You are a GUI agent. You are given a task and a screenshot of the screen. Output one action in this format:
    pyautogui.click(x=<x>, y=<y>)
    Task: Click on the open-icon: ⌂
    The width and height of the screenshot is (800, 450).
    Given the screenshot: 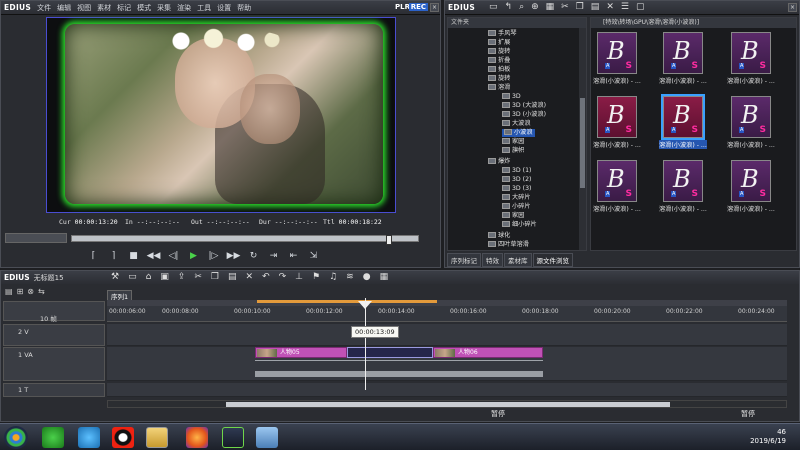 What is the action you would take?
    pyautogui.click(x=149, y=277)
    